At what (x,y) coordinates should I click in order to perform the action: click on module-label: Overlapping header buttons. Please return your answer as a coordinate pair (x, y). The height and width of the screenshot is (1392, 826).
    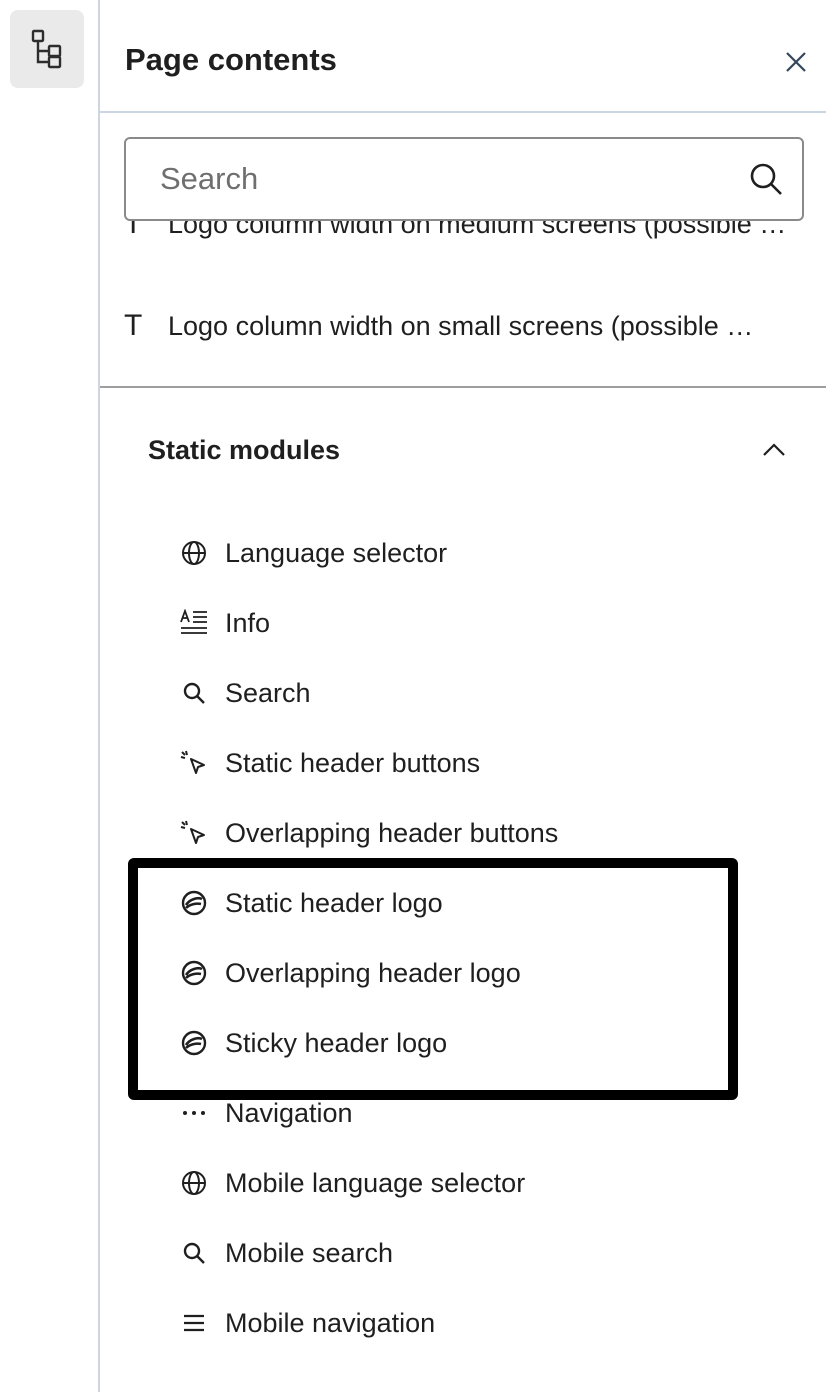
    Looking at the image, I should click on (392, 832).